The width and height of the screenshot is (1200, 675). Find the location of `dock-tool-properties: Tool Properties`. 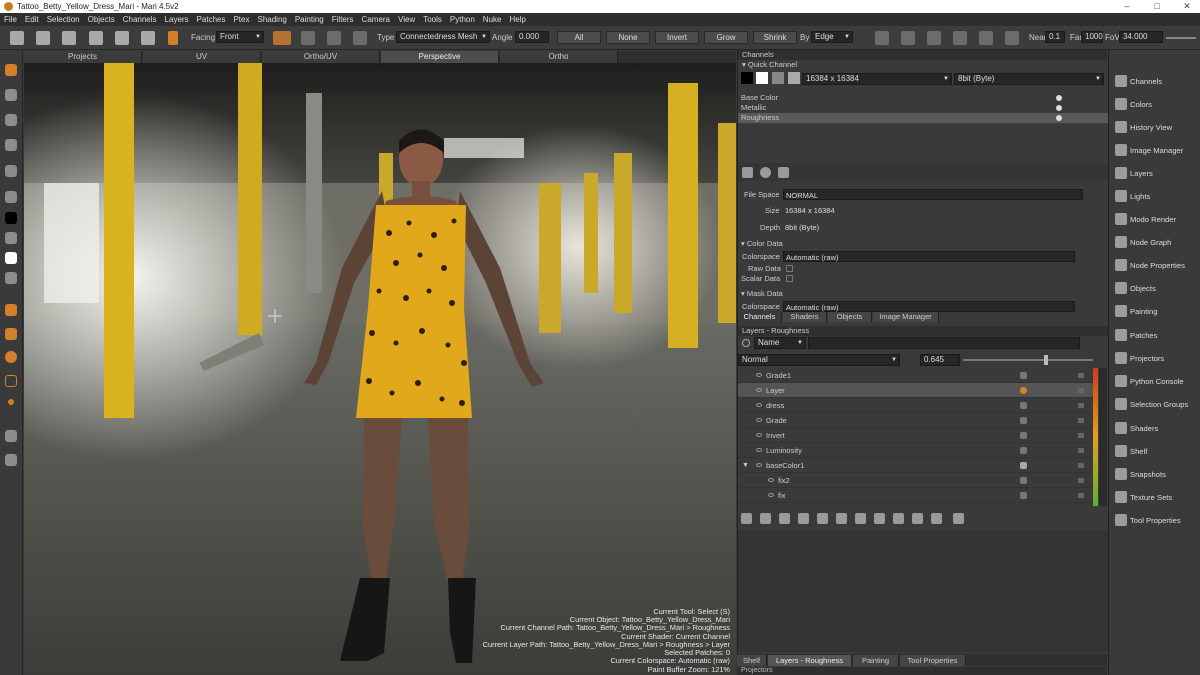

dock-tool-properties: Tool Properties is located at coordinates (1156, 520).